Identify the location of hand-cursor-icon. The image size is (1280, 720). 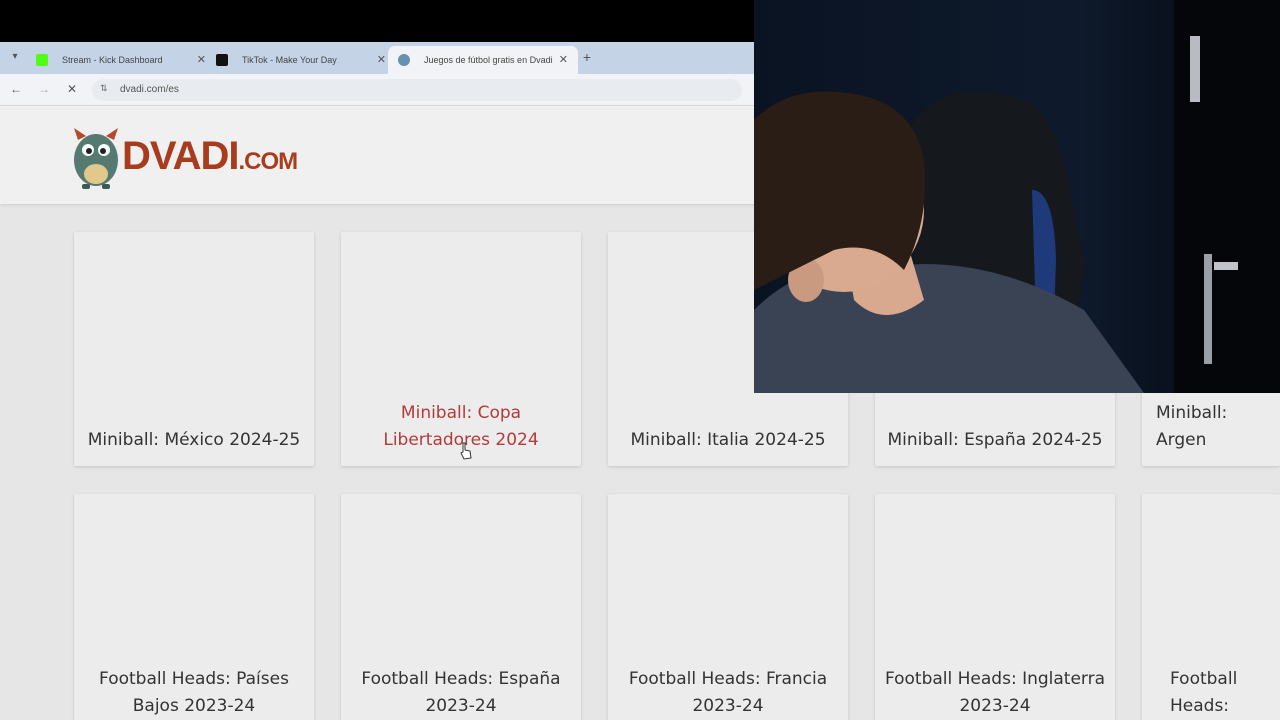
(466, 451).